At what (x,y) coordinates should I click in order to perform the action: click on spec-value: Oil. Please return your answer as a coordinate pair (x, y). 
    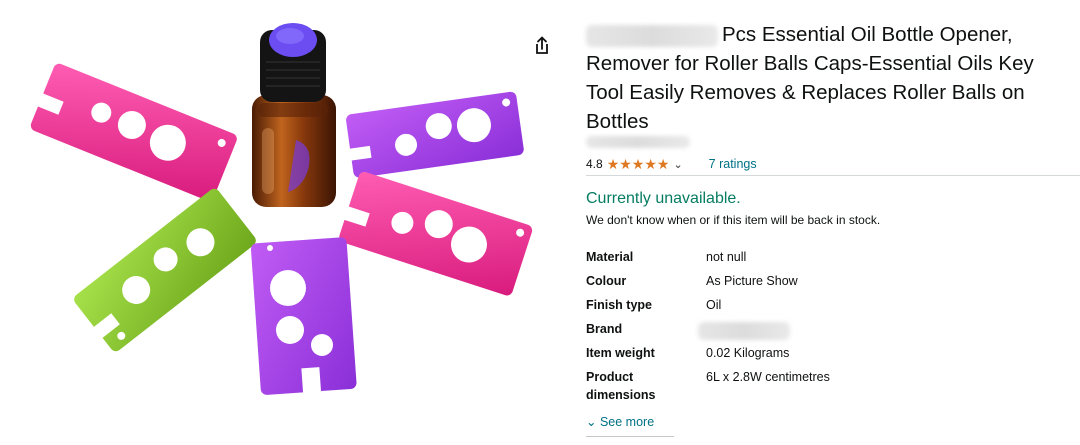
    Looking at the image, I should click on (714, 305).